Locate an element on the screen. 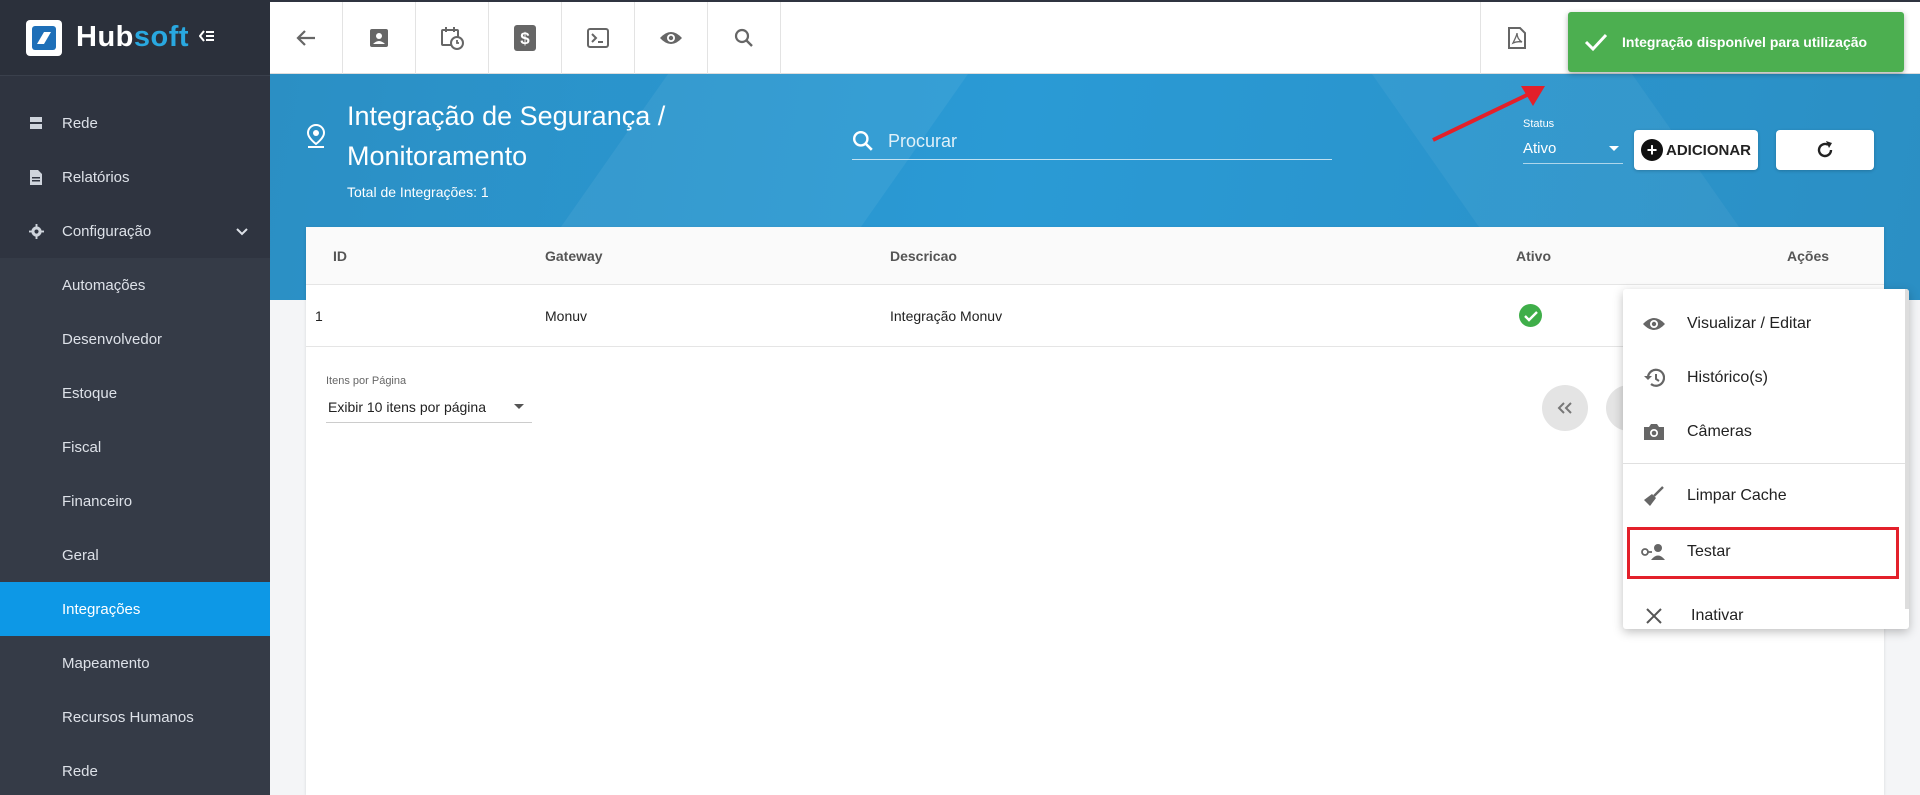  logo-text: Hubsoft is located at coordinates (133, 37).